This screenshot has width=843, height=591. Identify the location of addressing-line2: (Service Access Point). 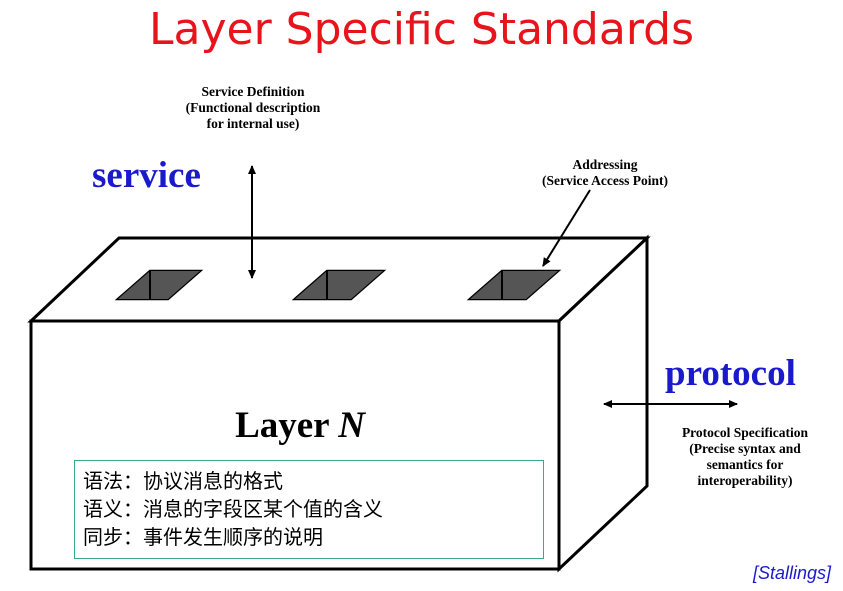
(605, 180).